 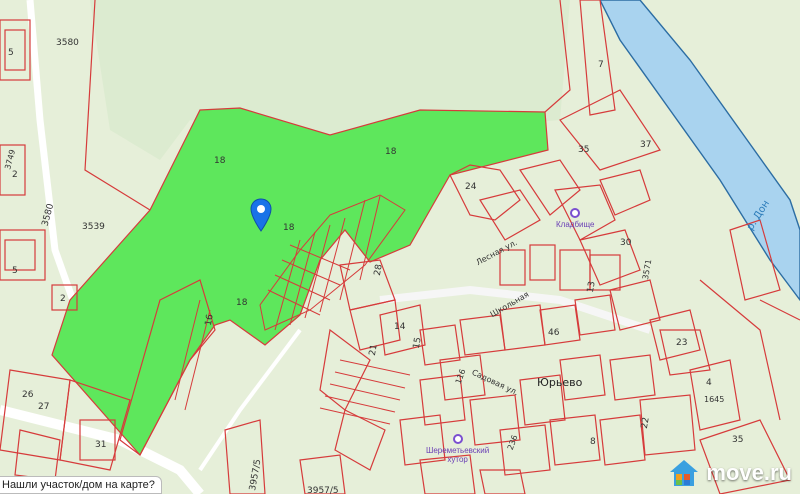 What do you see at coordinates (554, 333) in the screenshot?
I see `parcel-label: 46` at bounding box center [554, 333].